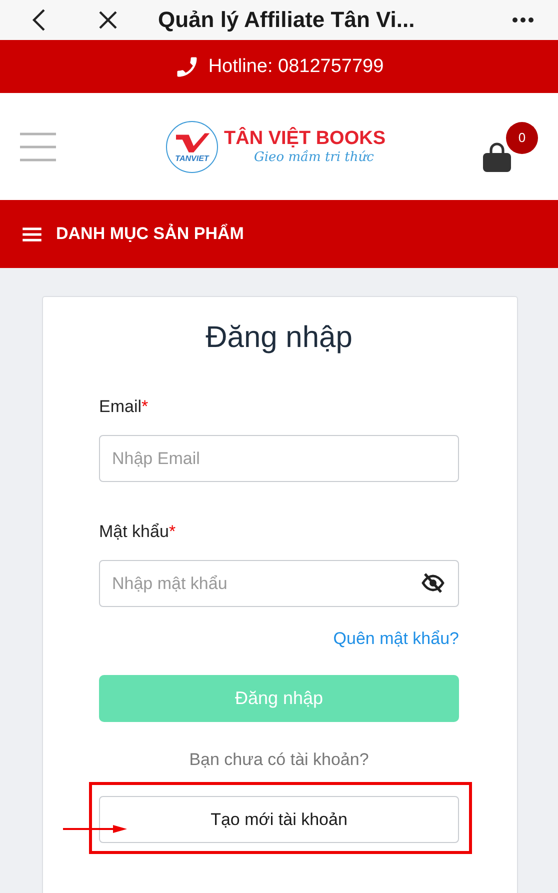 The width and height of the screenshot is (558, 893). I want to click on logo-mark: TANVIET, so click(192, 158).